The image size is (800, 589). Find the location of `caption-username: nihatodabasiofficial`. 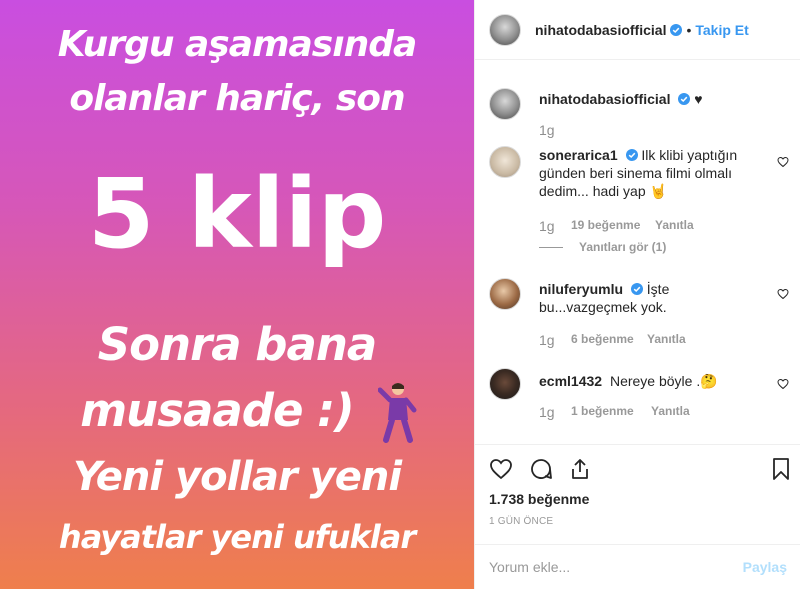

caption-username: nihatodabasiofficial is located at coordinates (604, 99).